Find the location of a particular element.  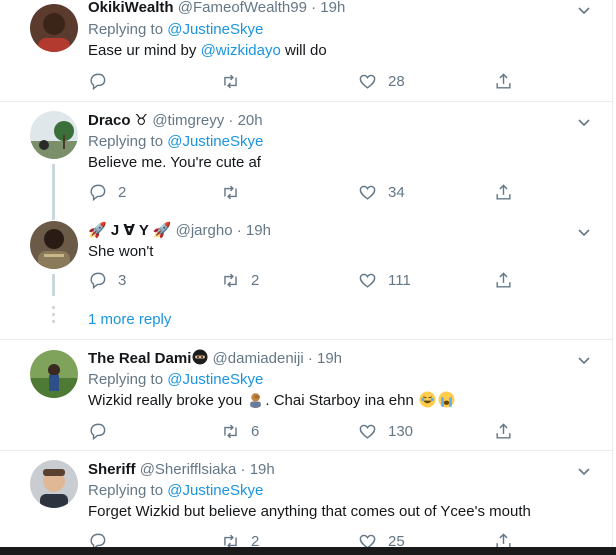

display-name: OkikiWealth is located at coordinates (131, 8).